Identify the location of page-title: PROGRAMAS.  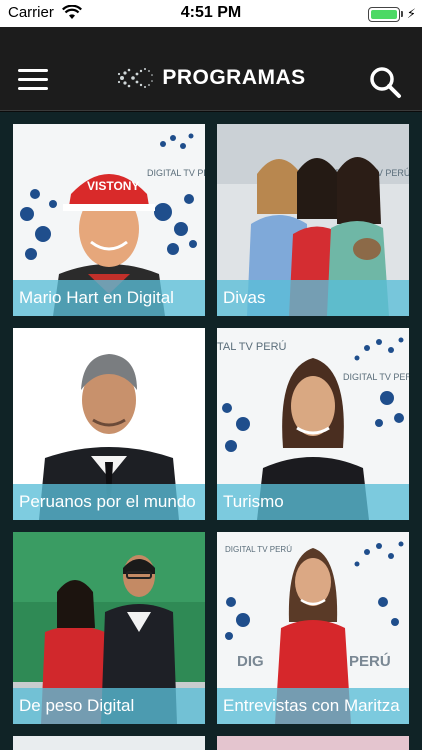
(234, 77).